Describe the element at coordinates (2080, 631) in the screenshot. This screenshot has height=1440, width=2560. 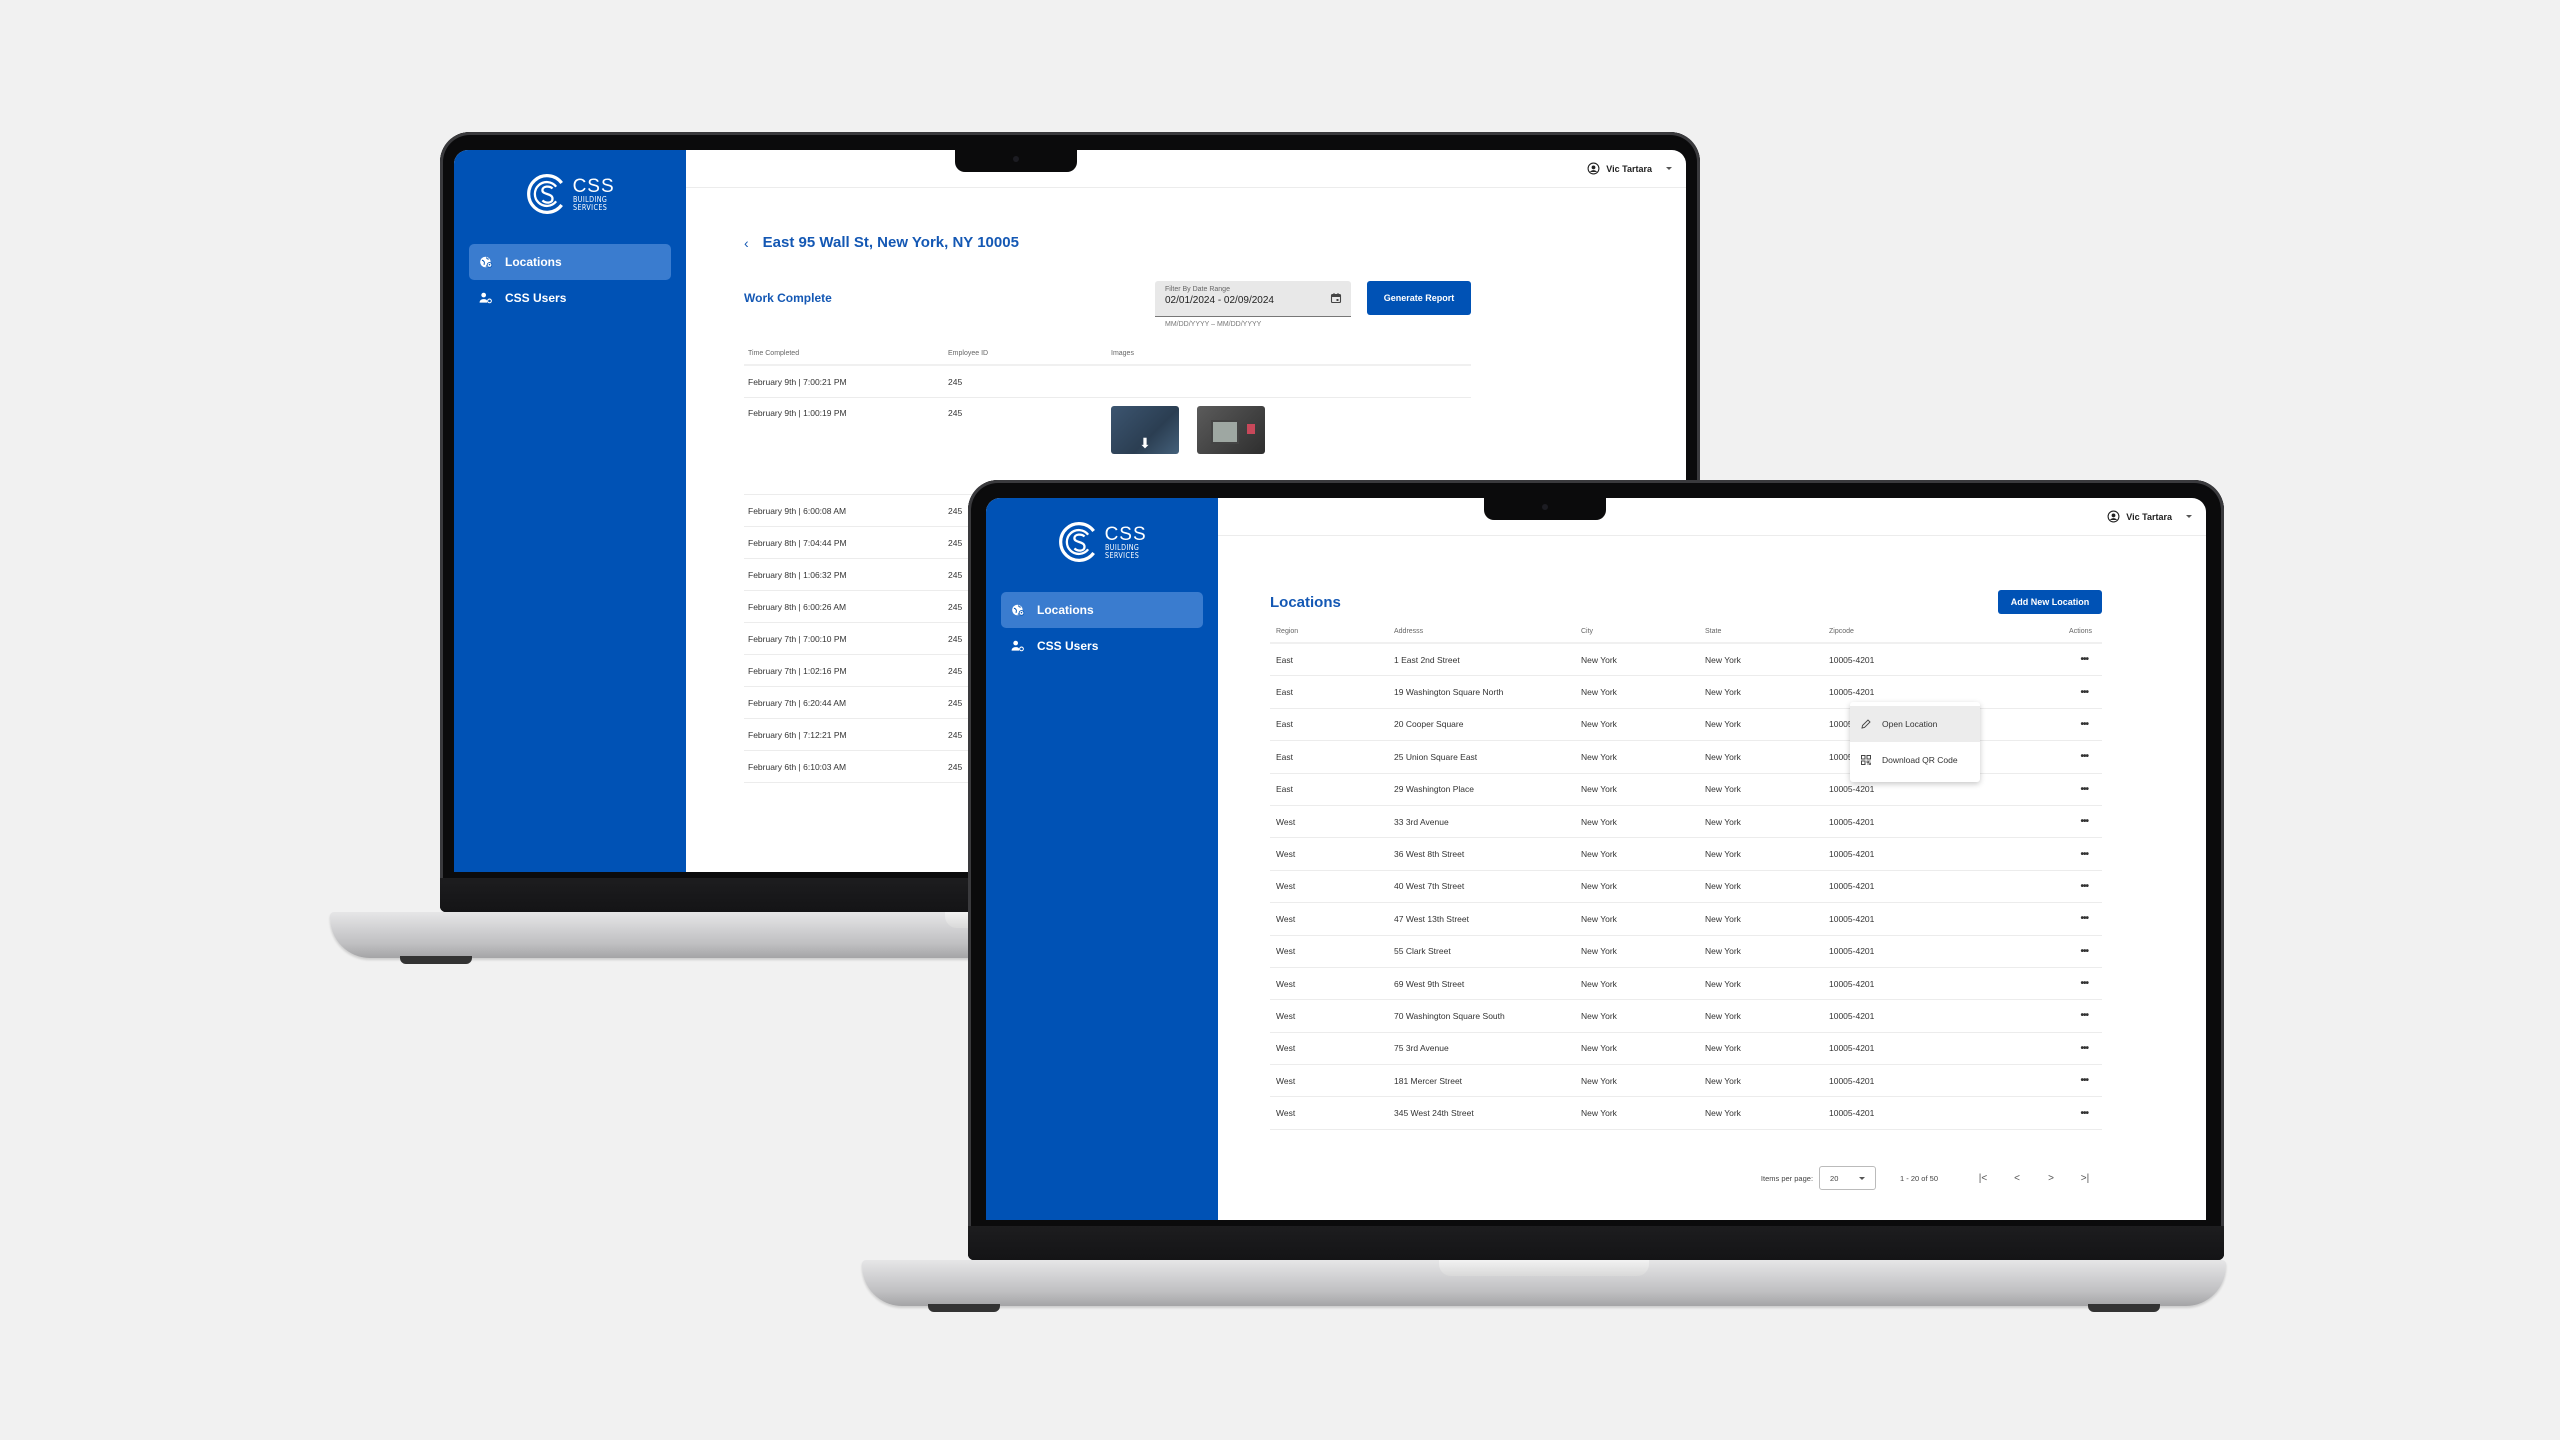
I see `column-header: Actions` at that location.